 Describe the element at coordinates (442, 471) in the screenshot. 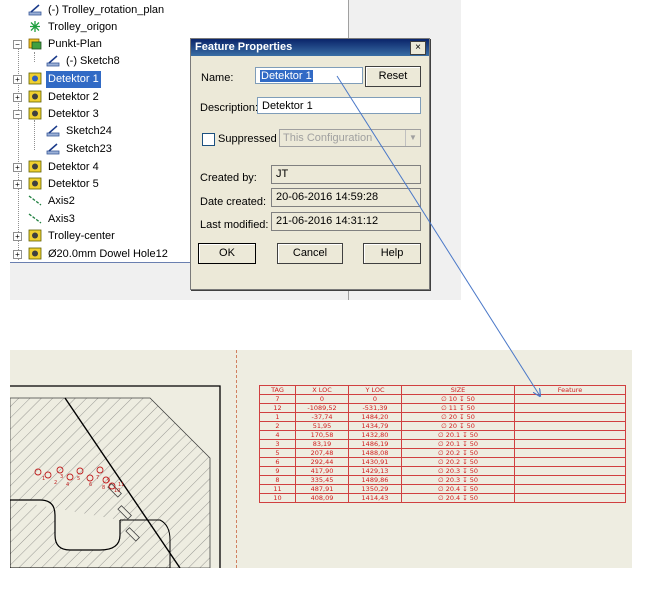

I see `table-row: 9 417,90 1429,13 ∅ 20.3 ↧ 50` at that location.